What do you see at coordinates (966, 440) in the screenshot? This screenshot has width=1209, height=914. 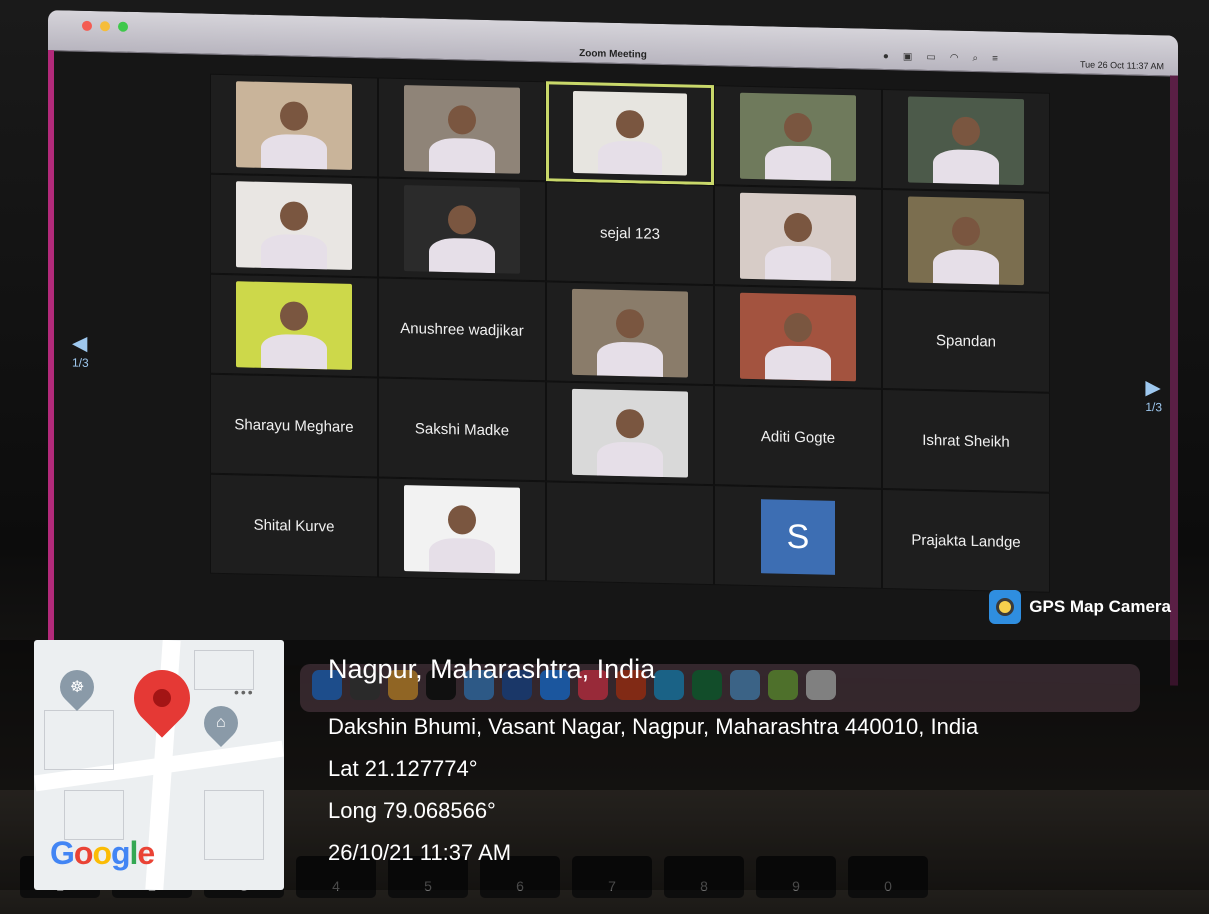 I see `participant-tile: Ishrat Sheikh` at bounding box center [966, 440].